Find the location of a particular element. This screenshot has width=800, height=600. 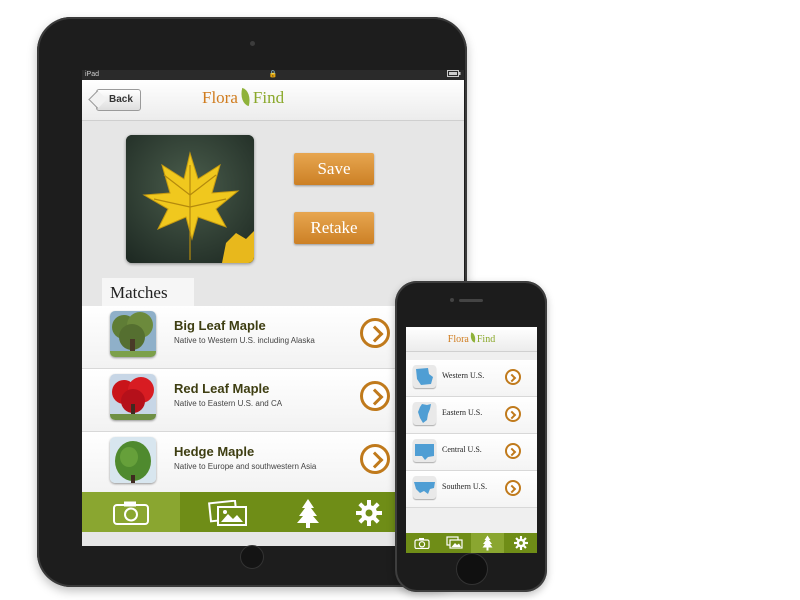

match-name: Hedge Maple is located at coordinates (214, 451).